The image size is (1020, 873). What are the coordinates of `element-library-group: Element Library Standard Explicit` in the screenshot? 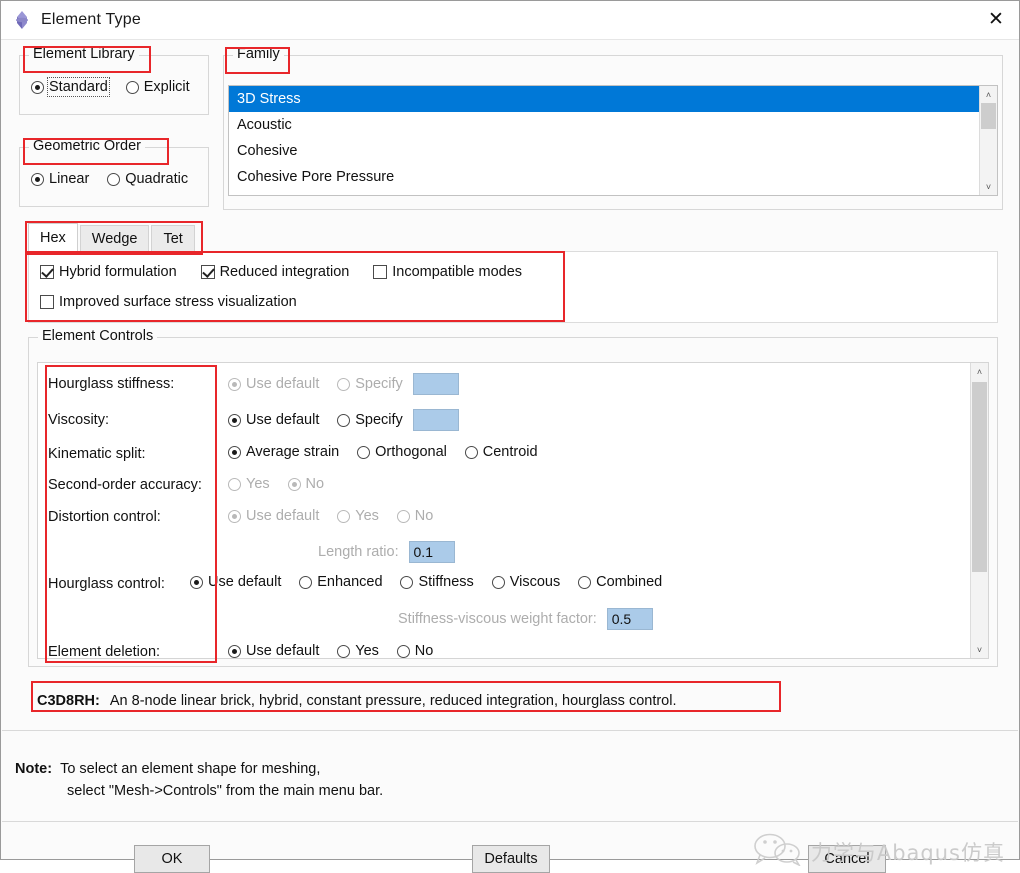 It's located at (114, 80).